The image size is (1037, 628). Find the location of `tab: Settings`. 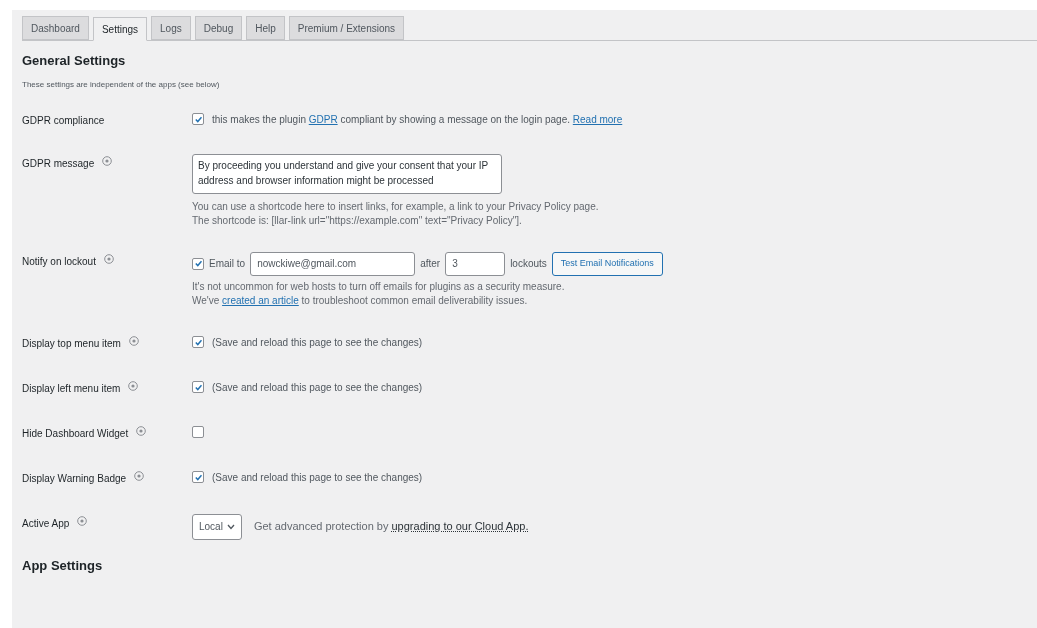

tab: Settings is located at coordinates (120, 29).